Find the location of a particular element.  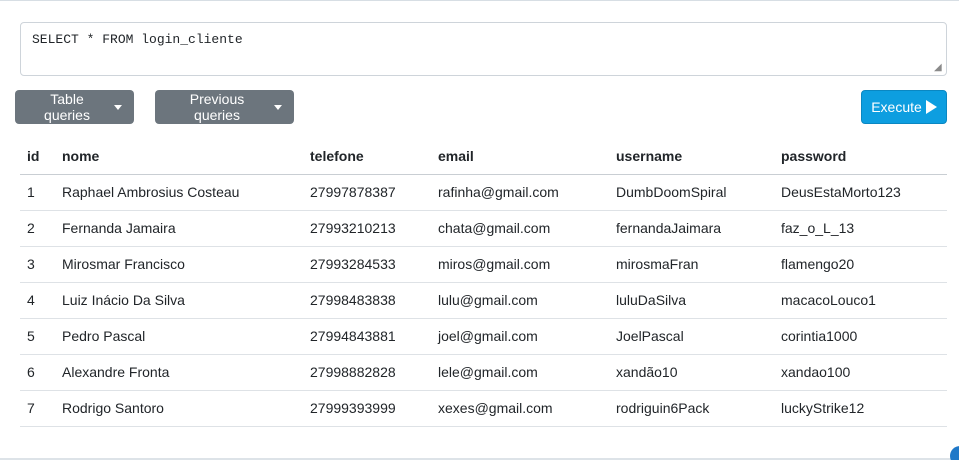

execute-label: Execute is located at coordinates (896, 107).